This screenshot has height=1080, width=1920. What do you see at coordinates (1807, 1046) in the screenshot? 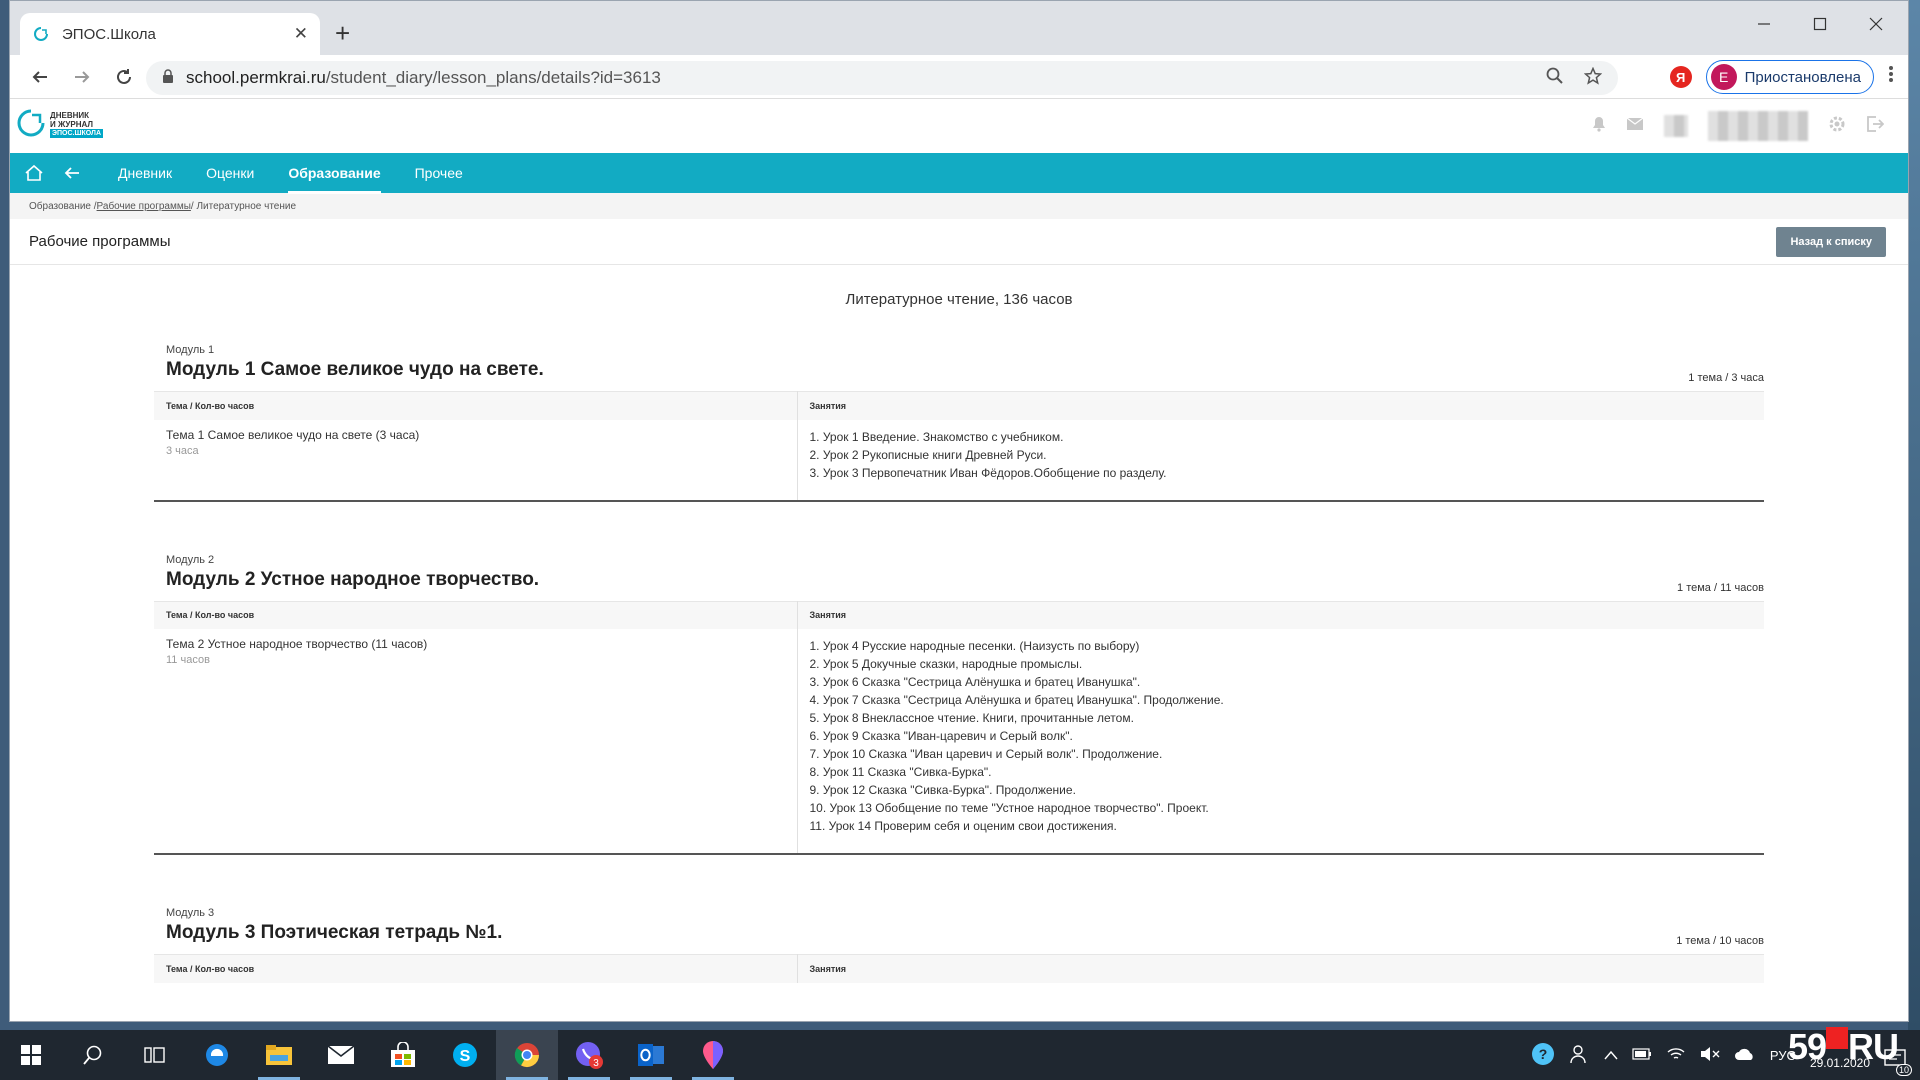
I see `watermark-number: 59` at bounding box center [1807, 1046].